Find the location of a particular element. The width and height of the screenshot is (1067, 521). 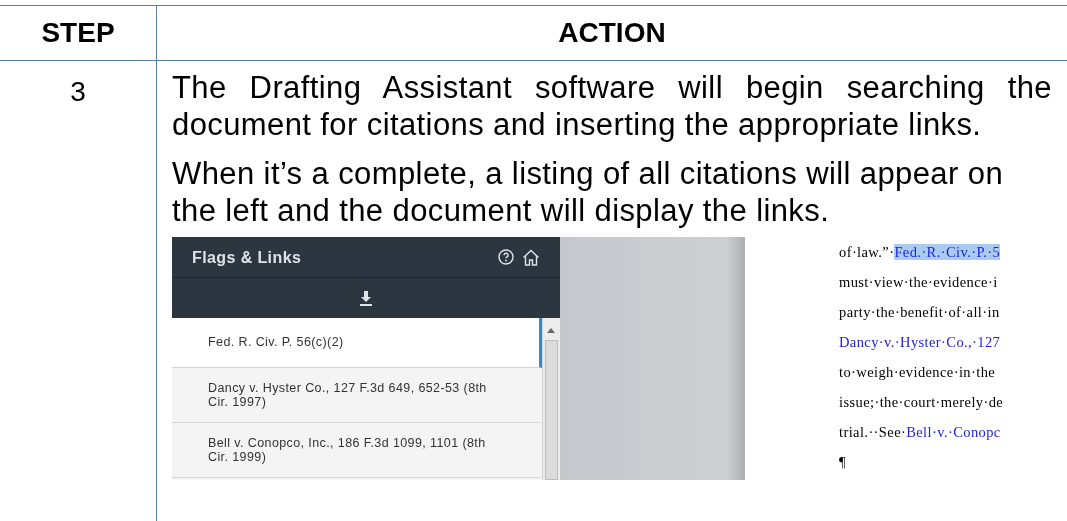

panel-title: Flags & Links is located at coordinates (247, 257).